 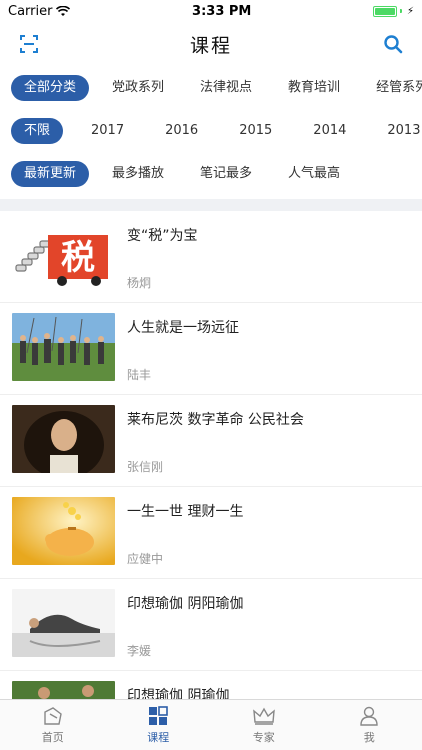 What do you see at coordinates (107, 131) in the screenshot?
I see `year-chip: 2017` at bounding box center [107, 131].